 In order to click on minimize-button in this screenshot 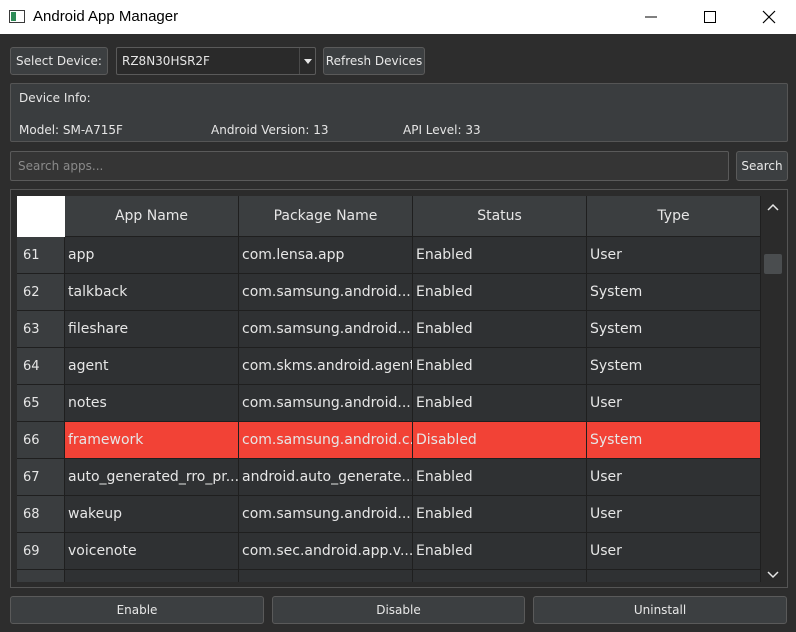, I will do `click(651, 17)`.